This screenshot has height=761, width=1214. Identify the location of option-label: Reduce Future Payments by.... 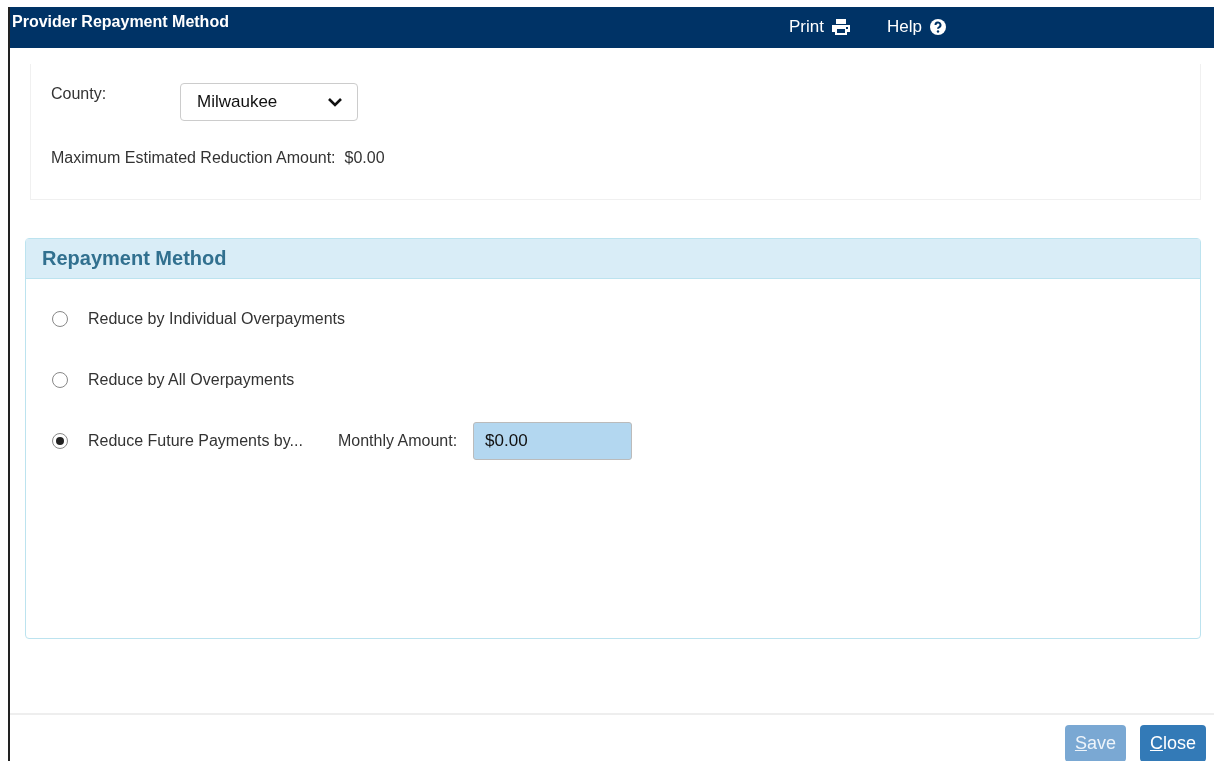
(195, 441).